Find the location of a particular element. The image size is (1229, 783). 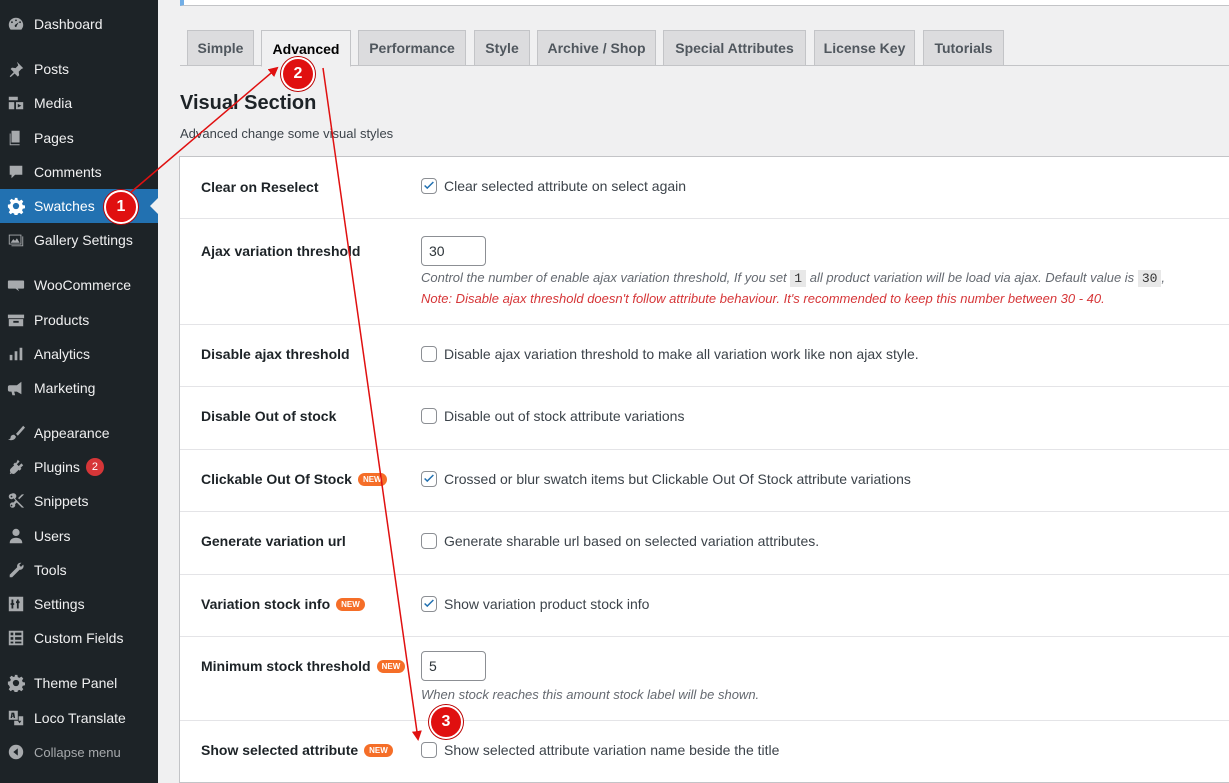

setting-label: Disable ajax threshold is located at coordinates (275, 354).